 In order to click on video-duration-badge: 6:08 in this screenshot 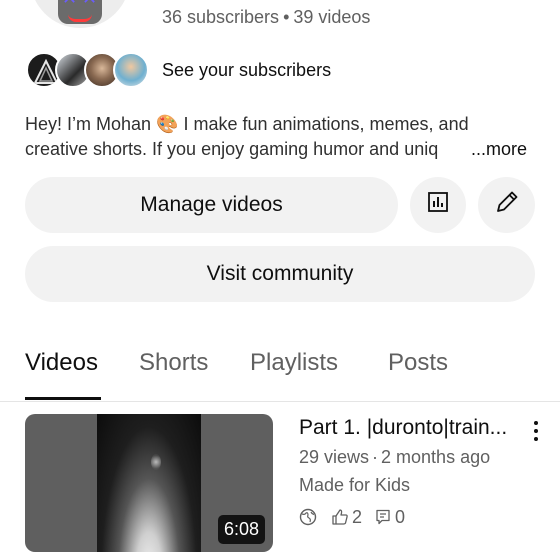, I will do `click(241, 529)`.